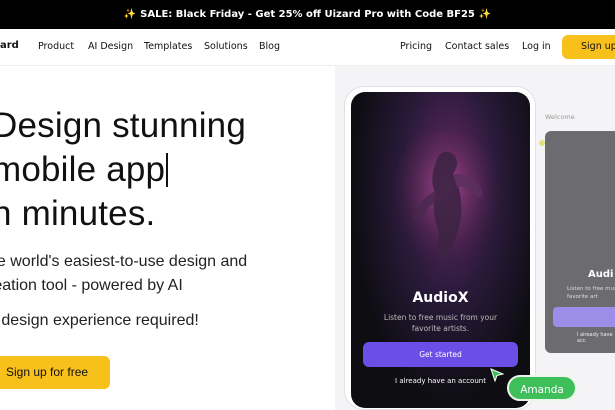  I want to click on hero-note: o design experience required!, so click(99, 320).